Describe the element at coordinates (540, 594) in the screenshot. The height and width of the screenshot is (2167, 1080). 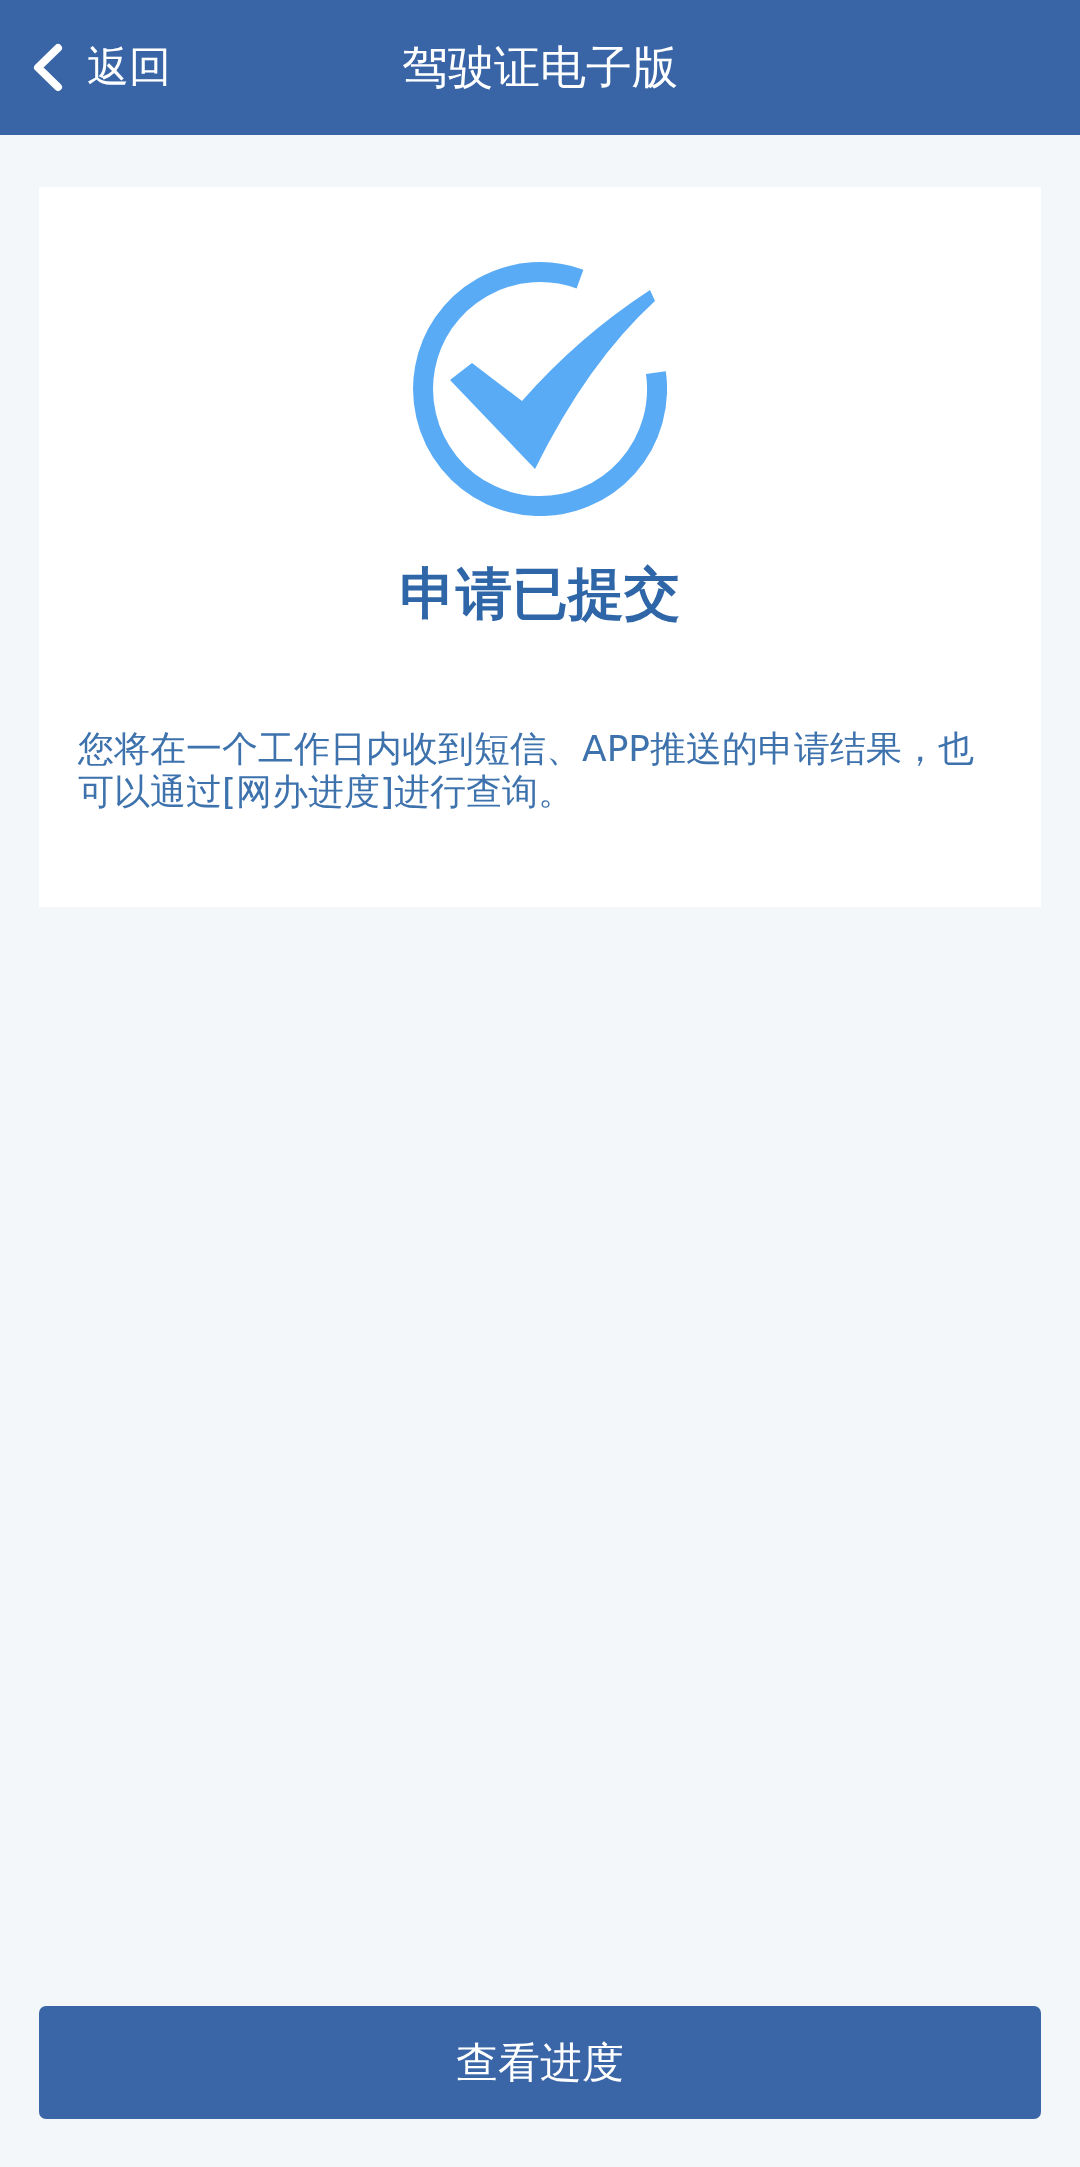
I see `status-title: 申请已提交` at that location.